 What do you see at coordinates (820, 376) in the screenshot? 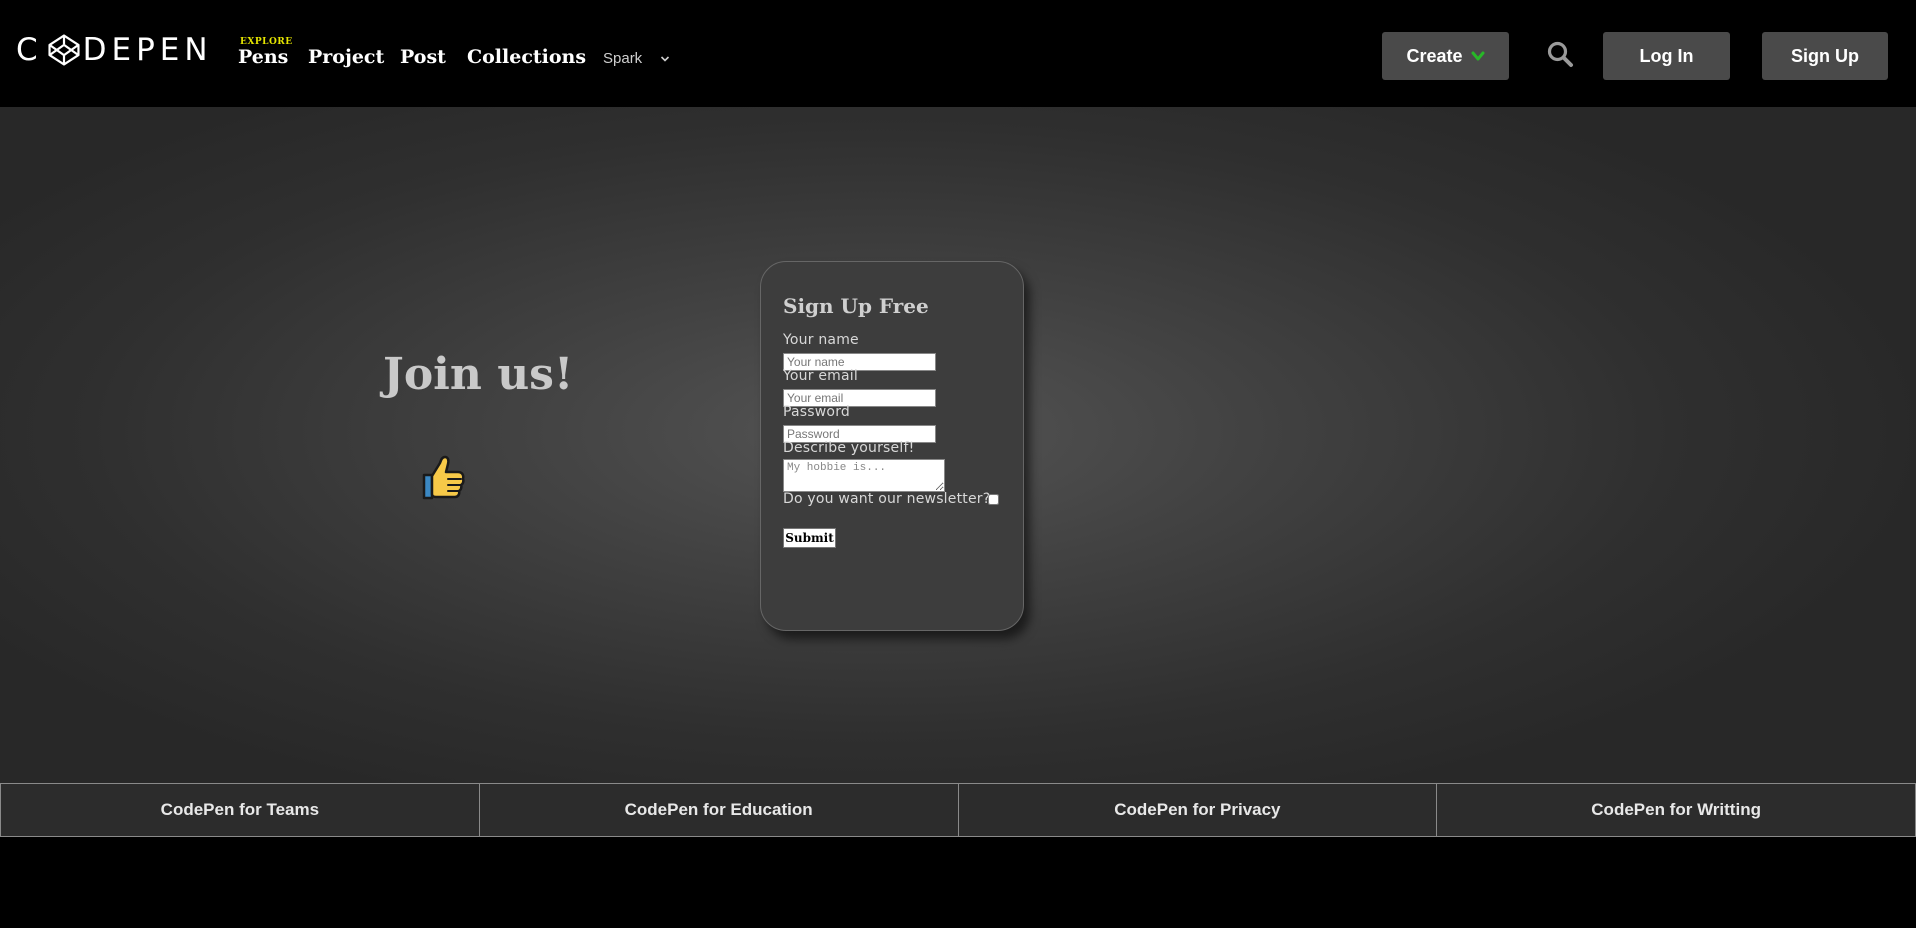
I see `email-label: Your email` at bounding box center [820, 376].